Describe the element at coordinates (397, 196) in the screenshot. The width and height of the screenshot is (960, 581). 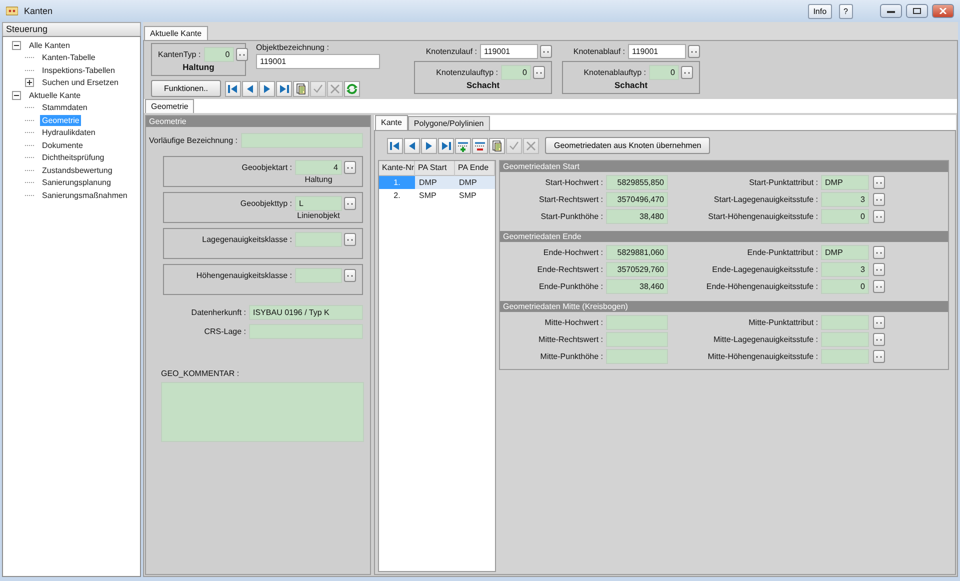
I see `table-cell-text: 2.` at that location.